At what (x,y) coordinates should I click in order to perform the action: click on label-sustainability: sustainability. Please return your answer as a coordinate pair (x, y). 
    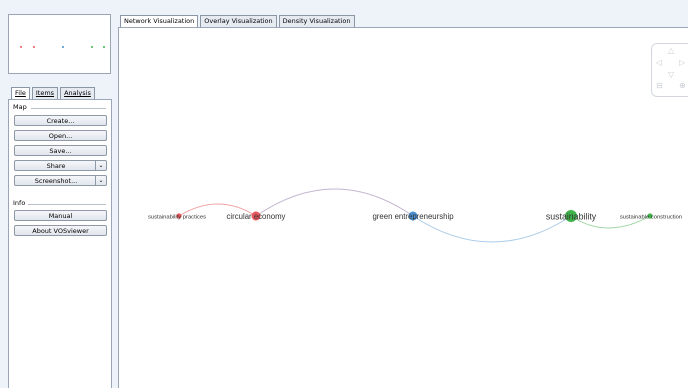
    Looking at the image, I should click on (571, 217).